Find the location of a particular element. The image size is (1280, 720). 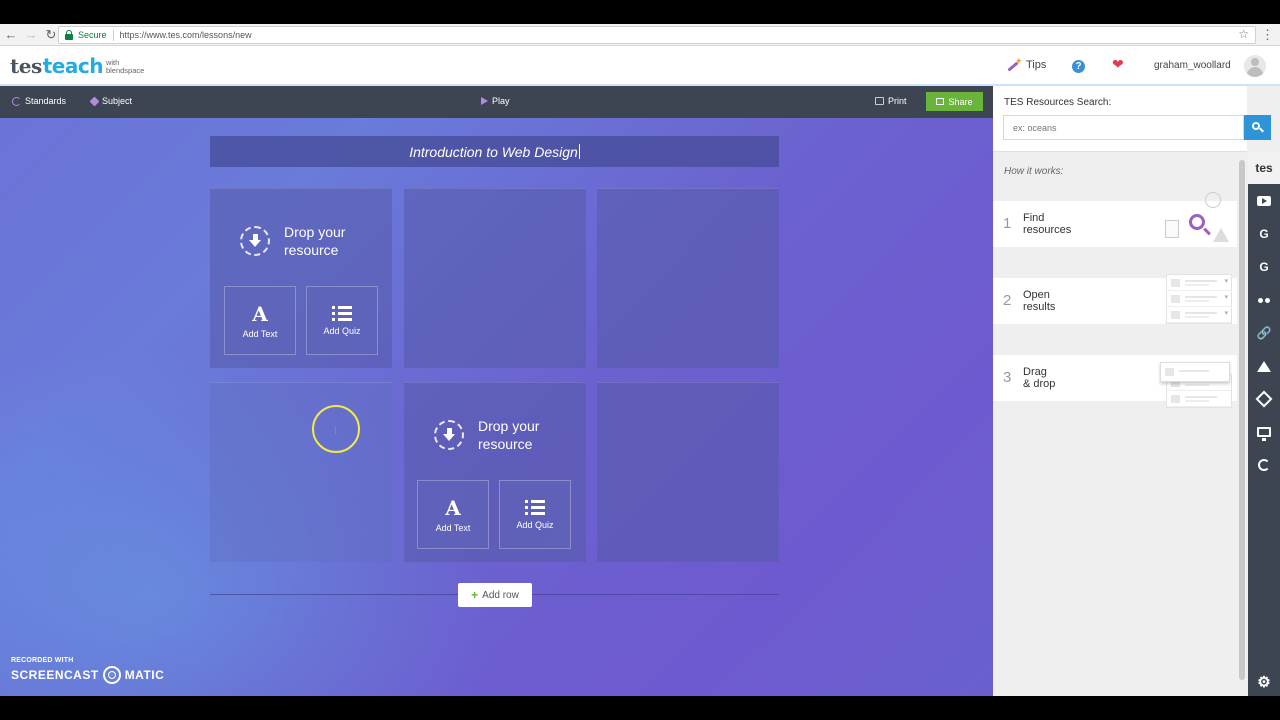

step-text: Open results is located at coordinates (1039, 301).